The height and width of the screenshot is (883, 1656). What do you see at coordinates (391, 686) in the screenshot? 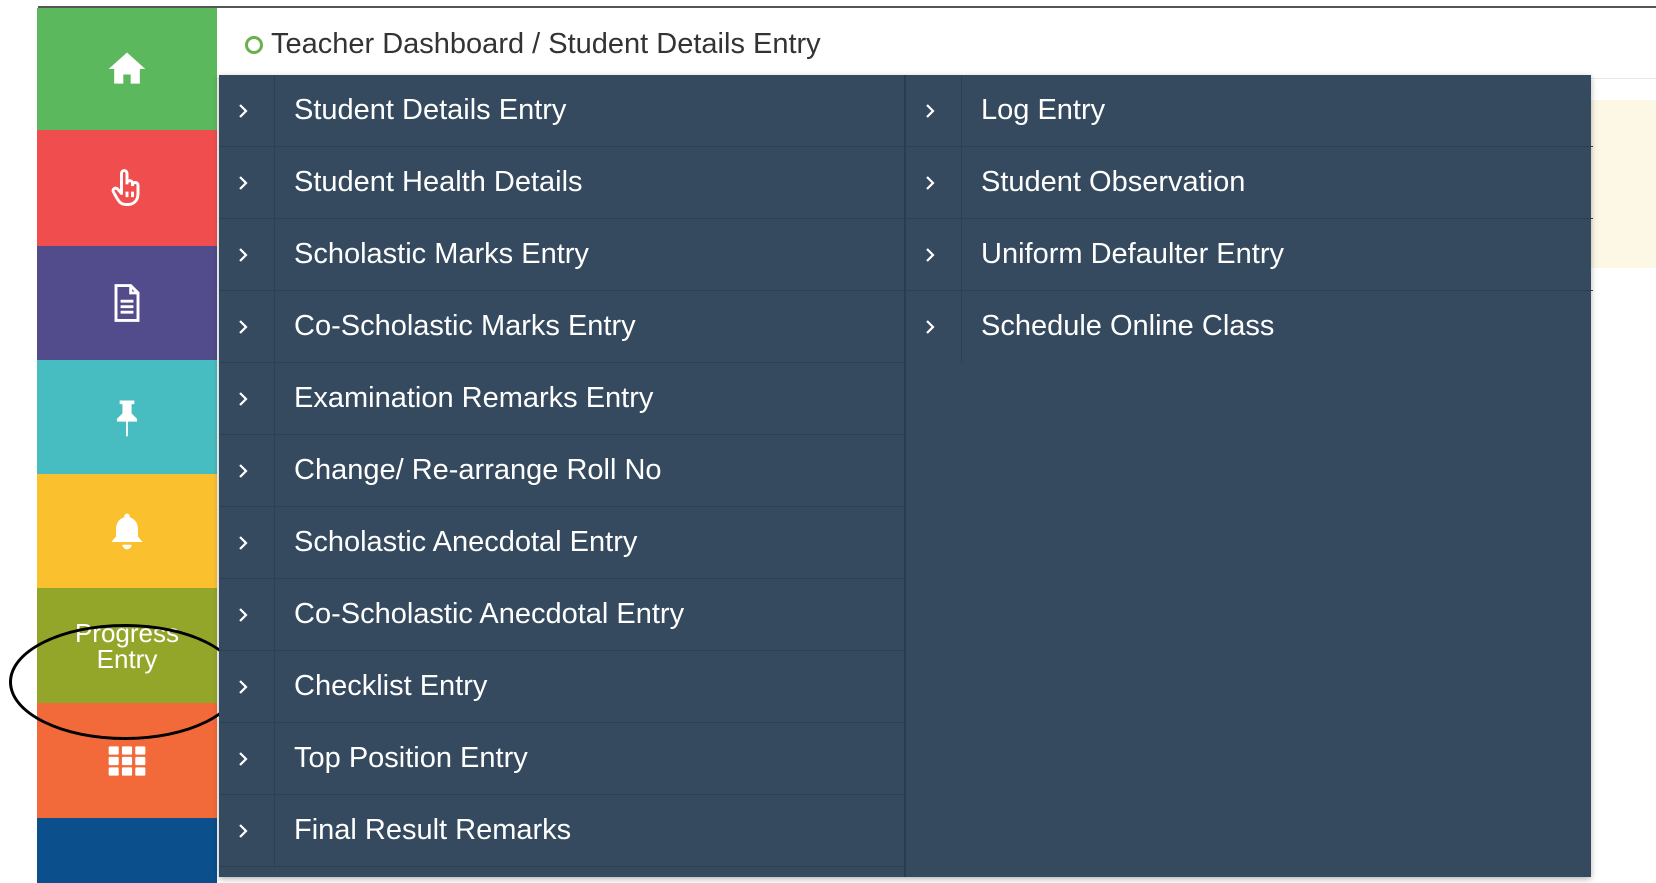
I see `menu-item-label: Checklist Entry` at bounding box center [391, 686].